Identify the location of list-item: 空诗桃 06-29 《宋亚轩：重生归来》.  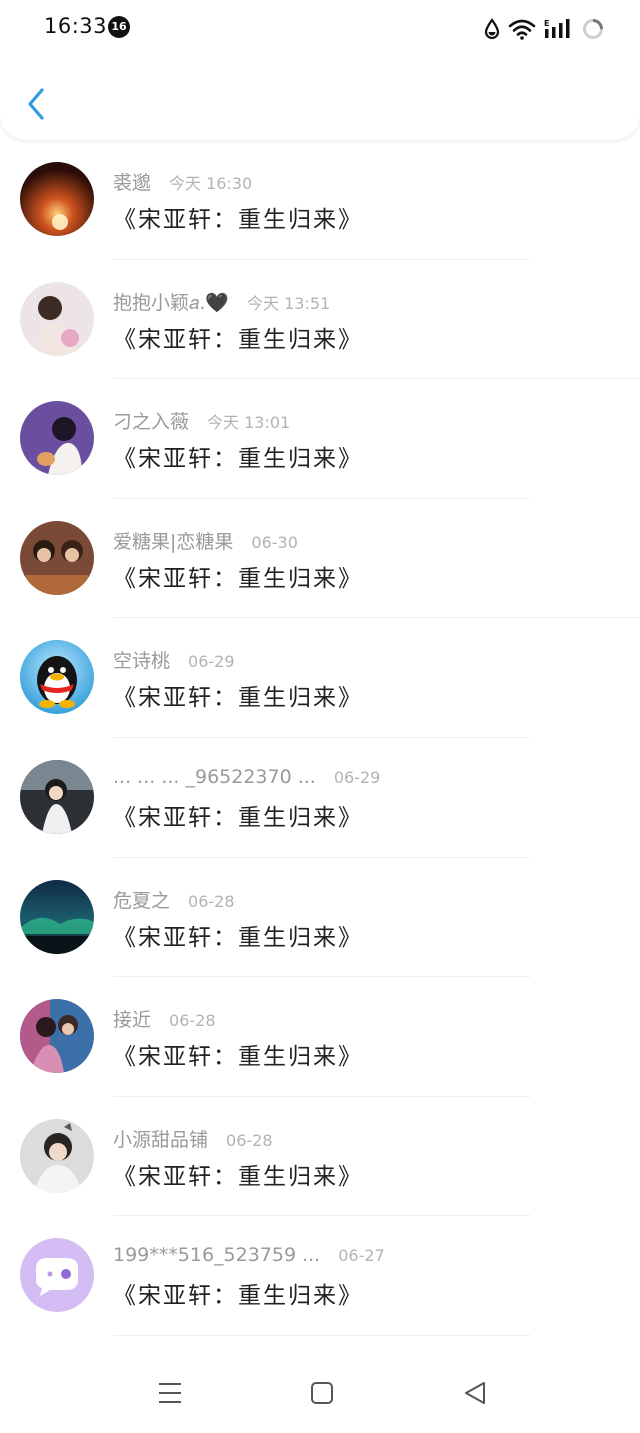
(320, 678).